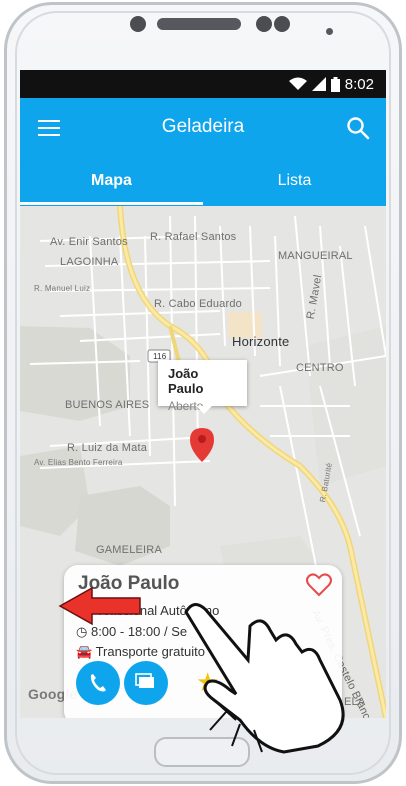 Image resolution: width=406 pixels, height=786 pixels. What do you see at coordinates (329, 31) in the screenshot?
I see `proximity-sensor` at bounding box center [329, 31].